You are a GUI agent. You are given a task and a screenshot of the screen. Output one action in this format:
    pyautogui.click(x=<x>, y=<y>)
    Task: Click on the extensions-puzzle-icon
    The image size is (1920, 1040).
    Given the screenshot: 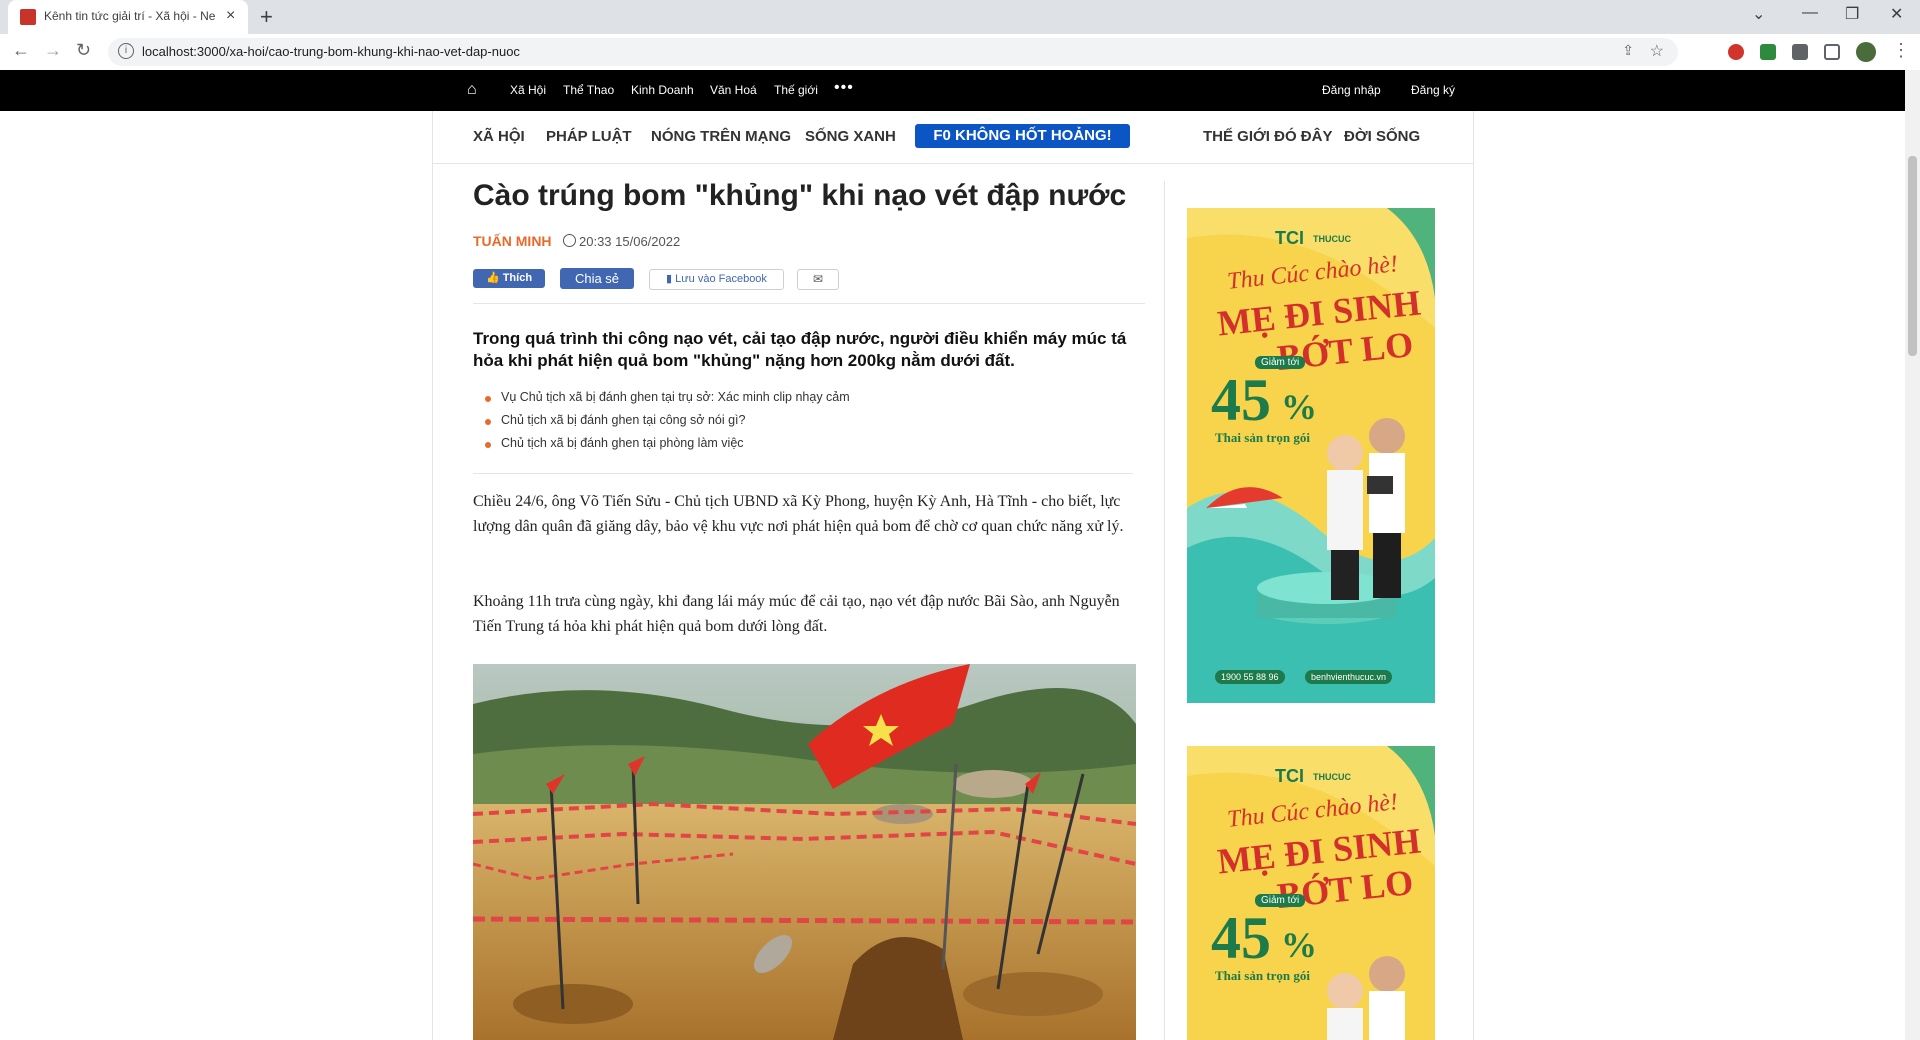 What is the action you would take?
    pyautogui.click(x=1800, y=52)
    